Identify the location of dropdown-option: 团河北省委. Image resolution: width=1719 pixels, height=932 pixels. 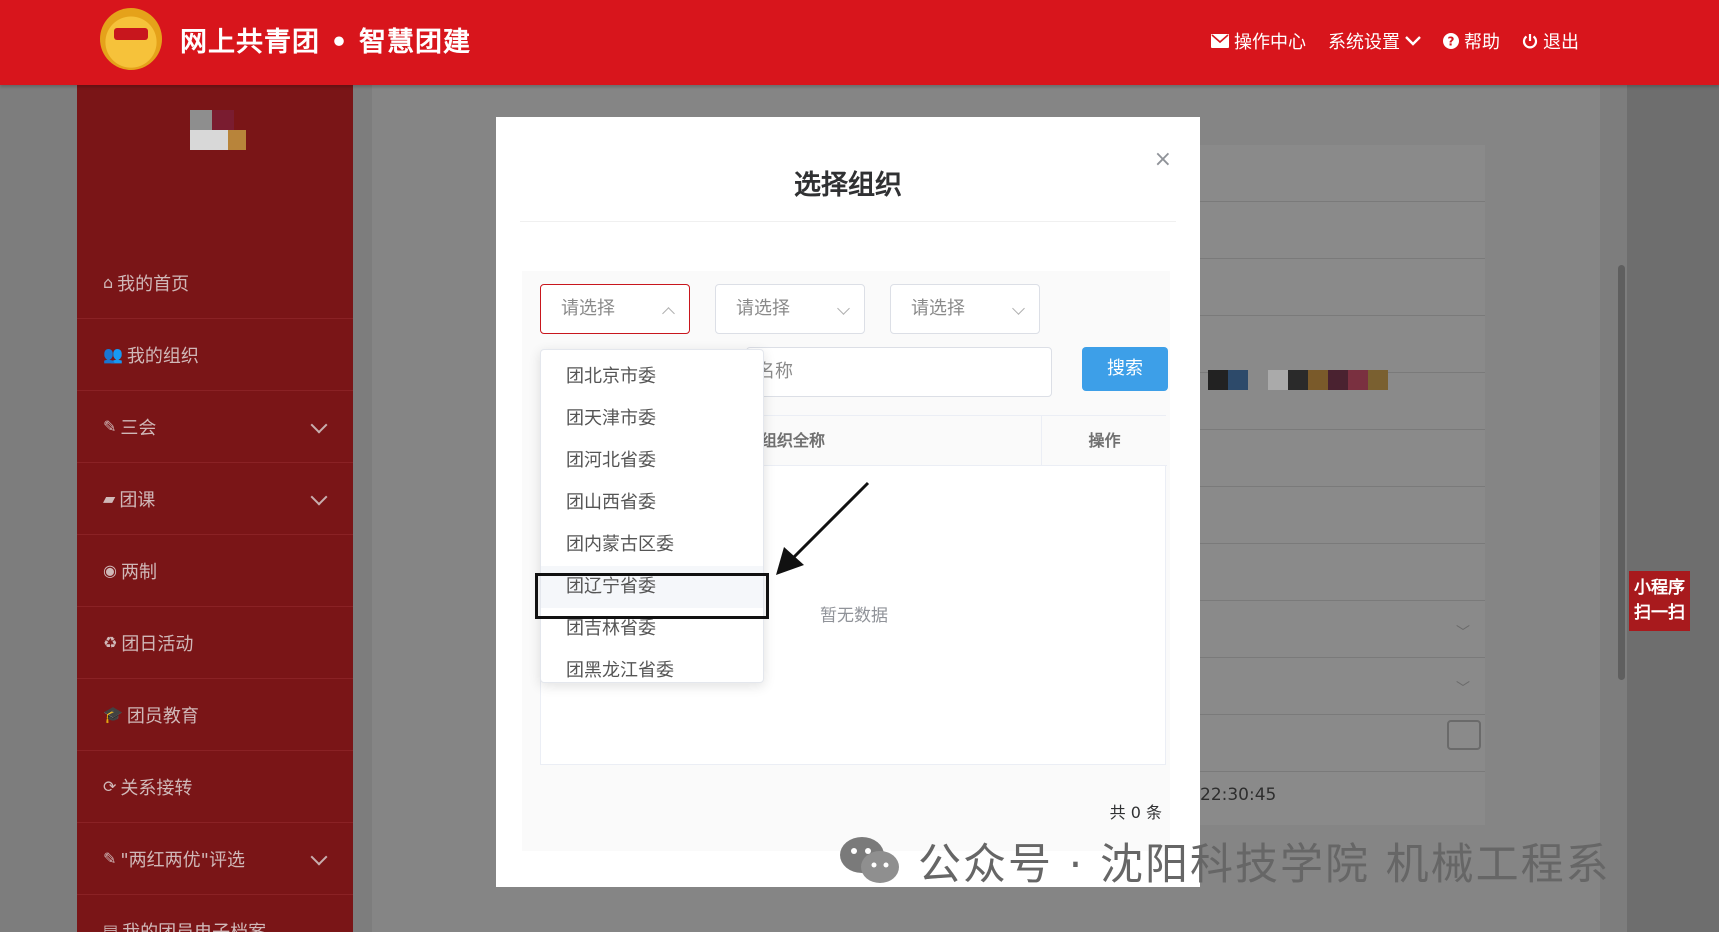
(652, 461).